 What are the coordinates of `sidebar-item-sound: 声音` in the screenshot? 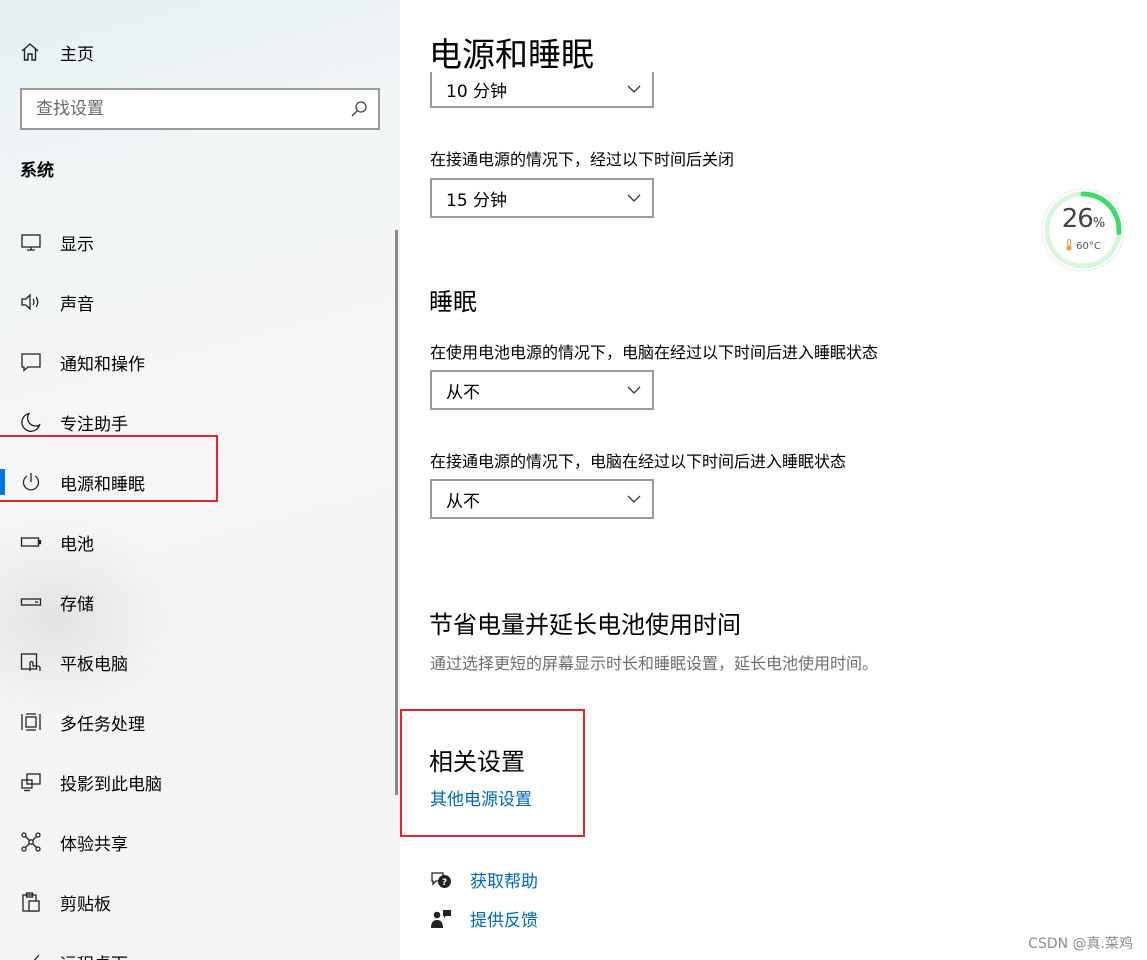 It's located at (200, 302).